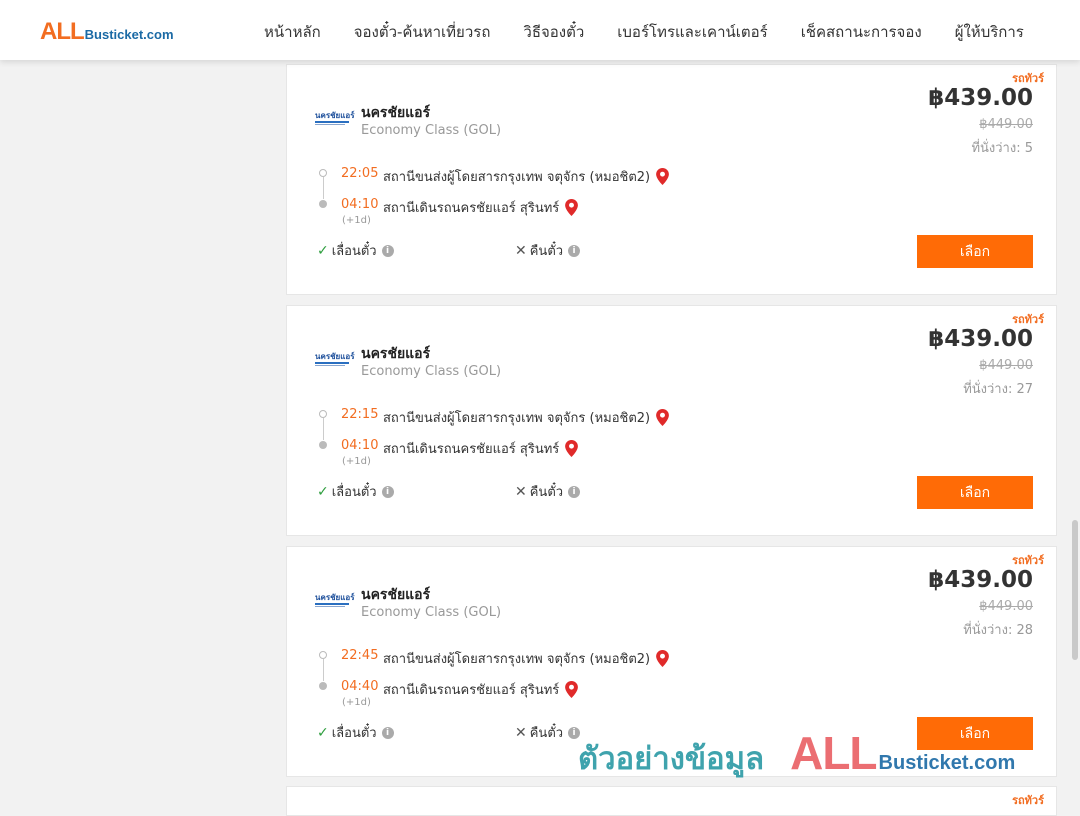  Describe the element at coordinates (360, 686) in the screenshot. I see `arrive-time: 04:40` at that location.